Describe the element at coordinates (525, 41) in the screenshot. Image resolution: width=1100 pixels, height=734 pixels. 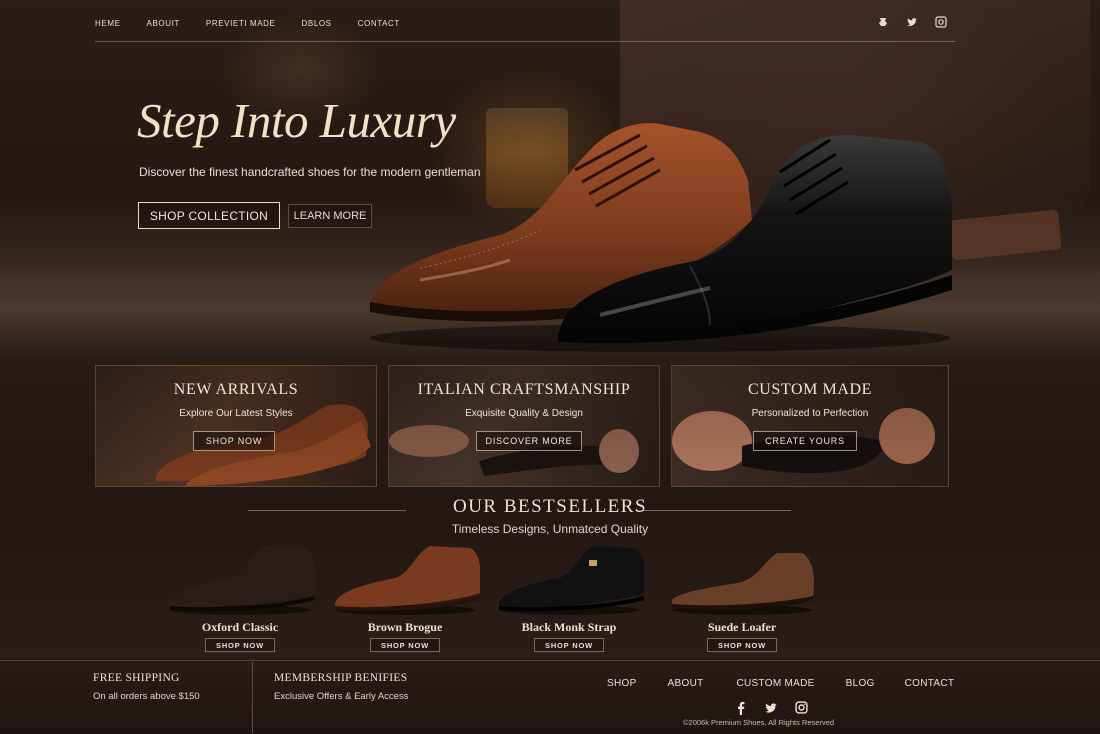
I see `nav-divider` at that location.